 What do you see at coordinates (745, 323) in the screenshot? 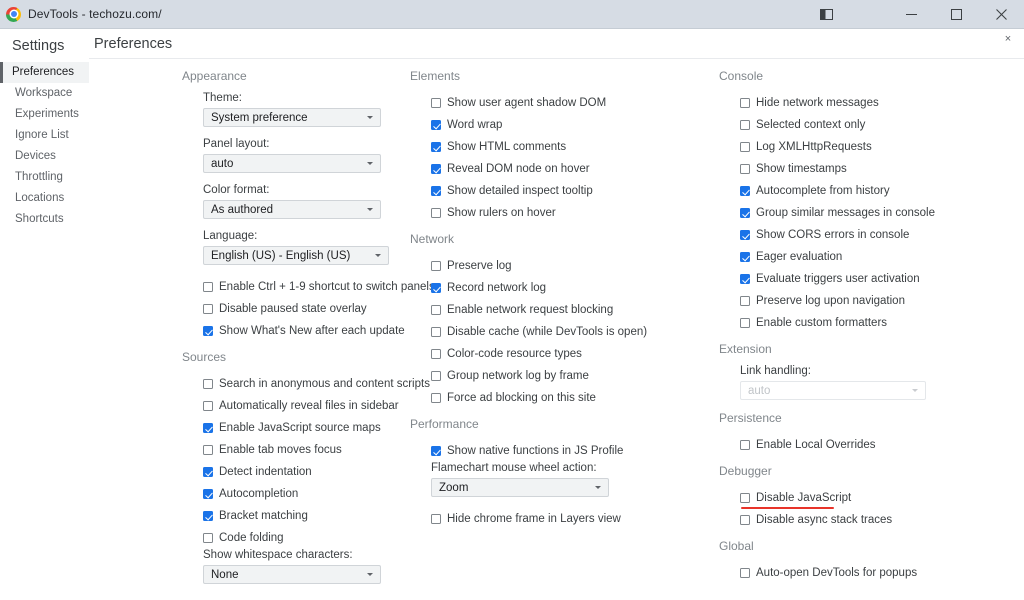
I see `checkbox-enable-custom-formatters` at bounding box center [745, 323].